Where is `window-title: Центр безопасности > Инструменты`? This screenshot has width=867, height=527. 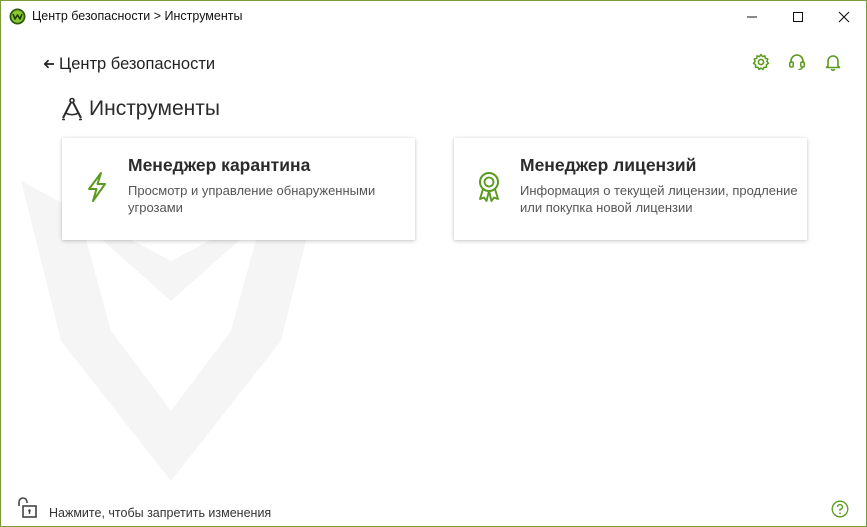
window-title: Центр безопасности > Инструменты is located at coordinates (137, 16).